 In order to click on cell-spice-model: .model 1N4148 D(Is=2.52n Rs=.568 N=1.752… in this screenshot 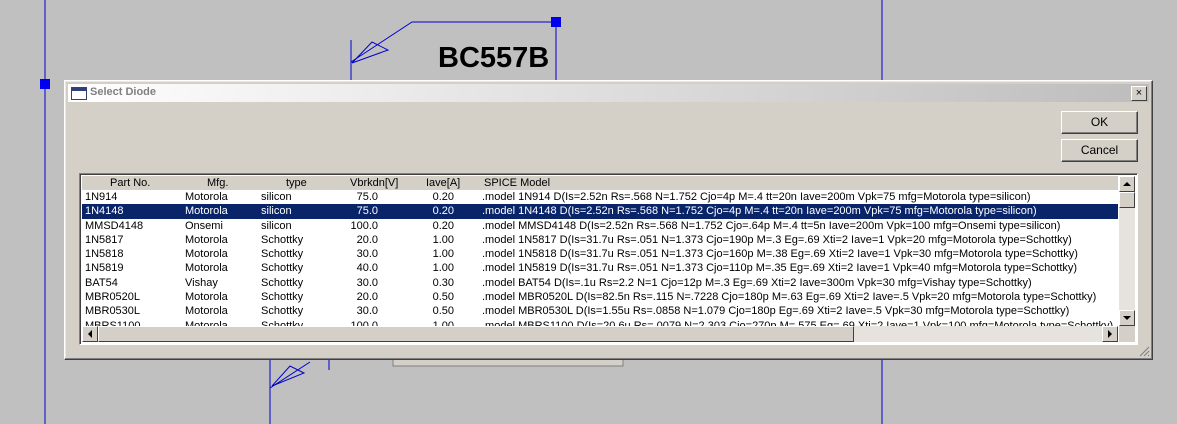, I will do `click(759, 211)`.